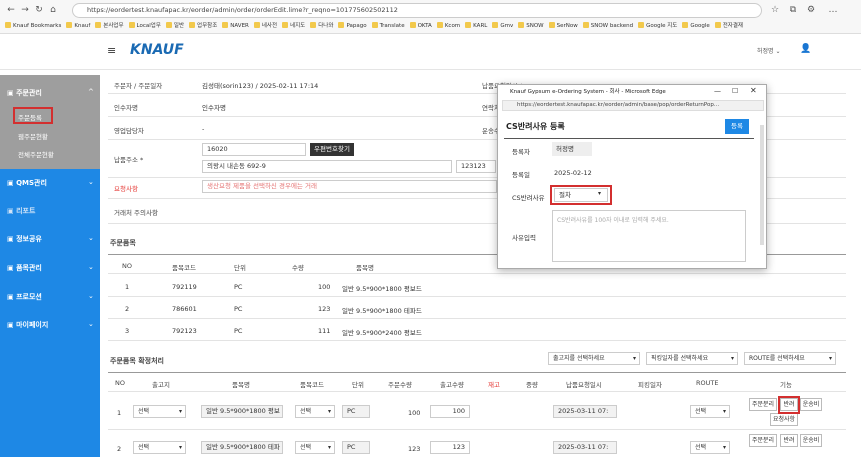 The width and height of the screenshot is (861, 457). Describe the element at coordinates (388, 26) in the screenshot. I see `bookmark-item: Translate` at that location.